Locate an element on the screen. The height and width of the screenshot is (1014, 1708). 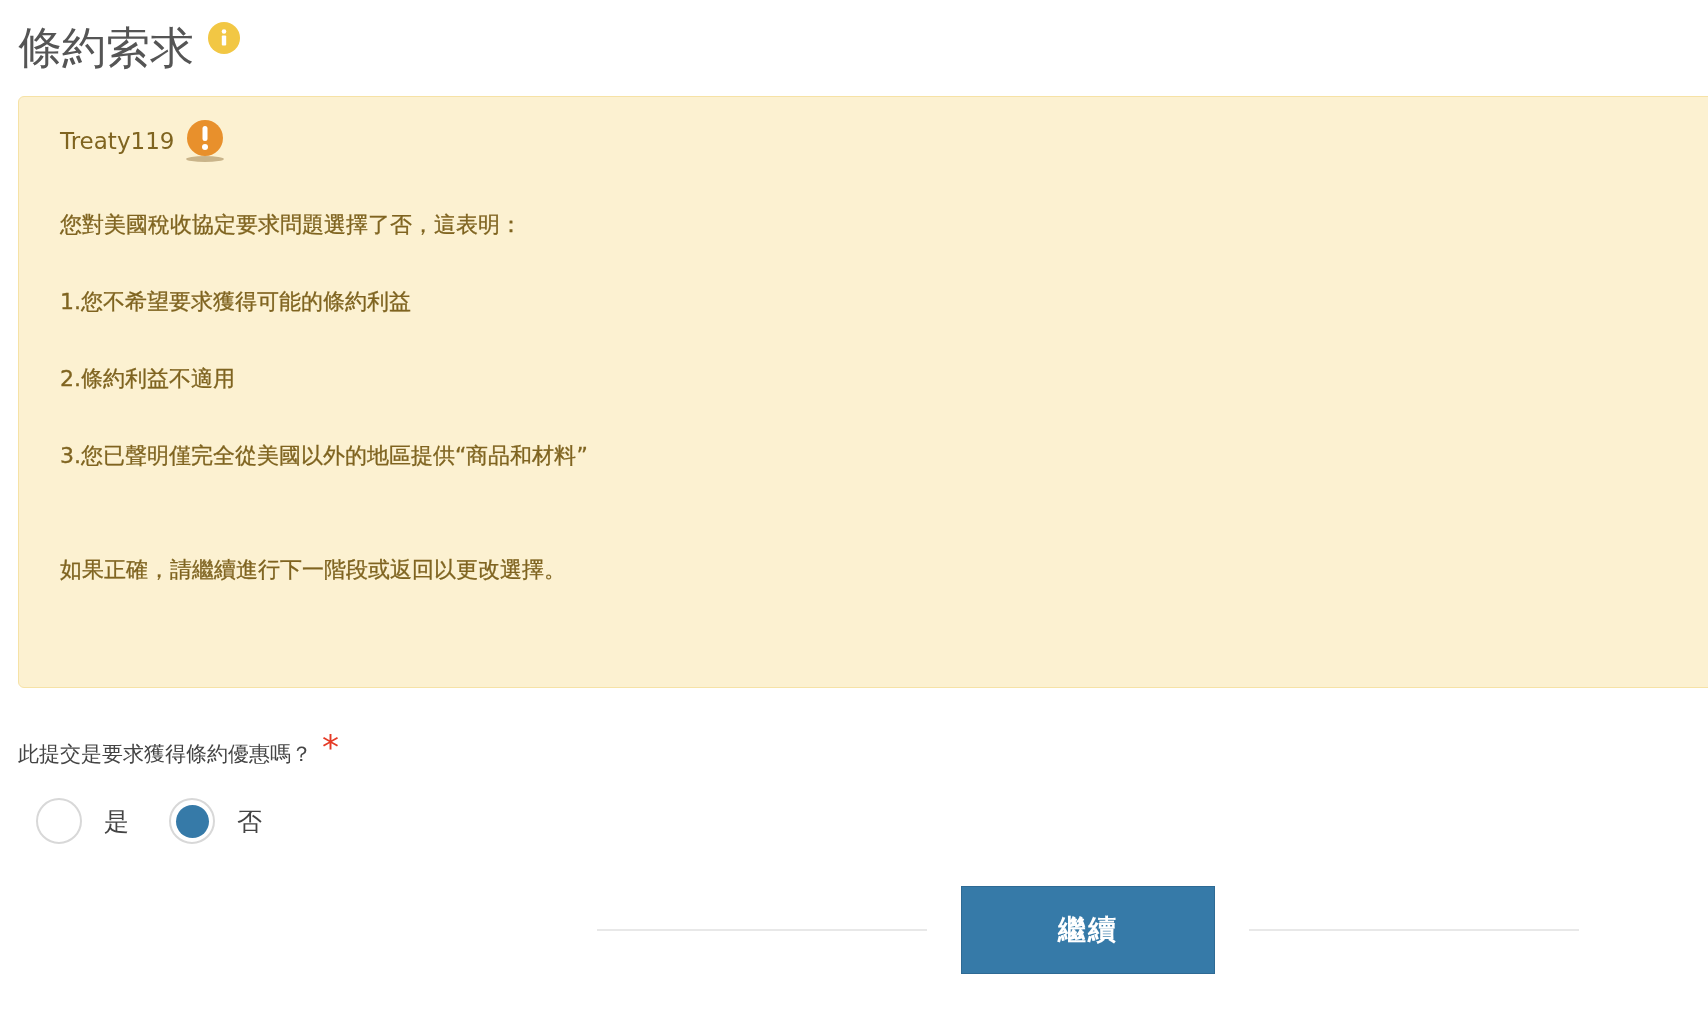
alert-text: 2.條約利益不適用 is located at coordinates (148, 379).